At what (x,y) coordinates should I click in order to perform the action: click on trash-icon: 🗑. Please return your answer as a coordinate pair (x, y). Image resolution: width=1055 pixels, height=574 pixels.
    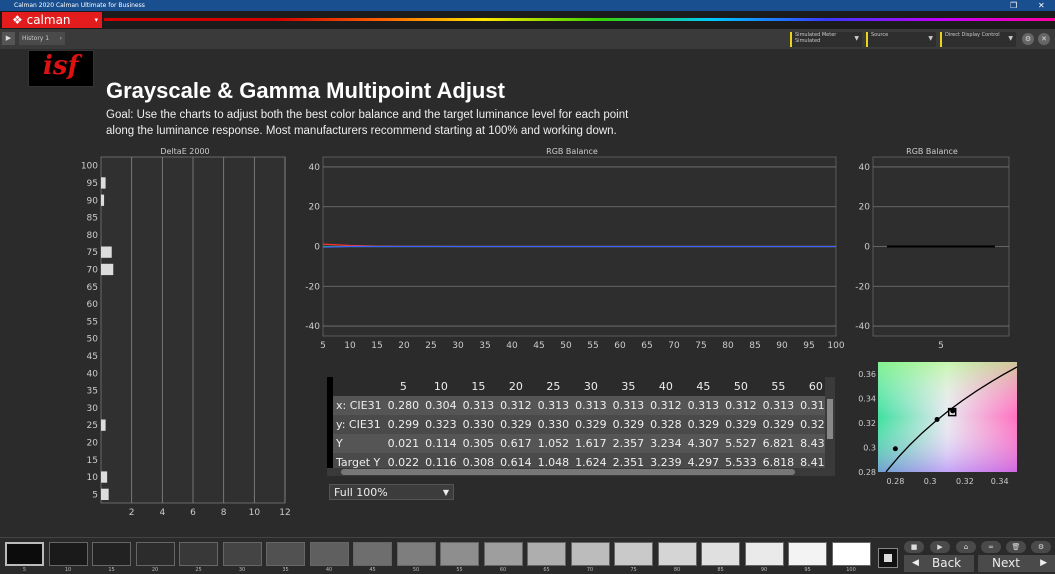
    Looking at the image, I should click on (1016, 547).